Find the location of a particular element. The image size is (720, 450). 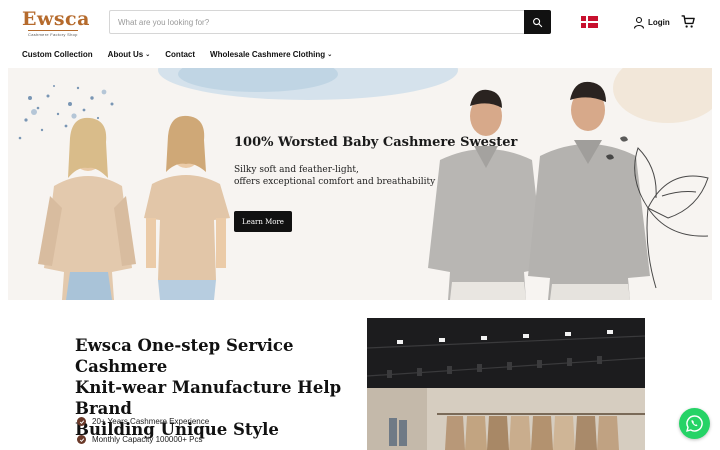

nav-item-label: Wholesale Cashmere Clothing is located at coordinates (268, 54).